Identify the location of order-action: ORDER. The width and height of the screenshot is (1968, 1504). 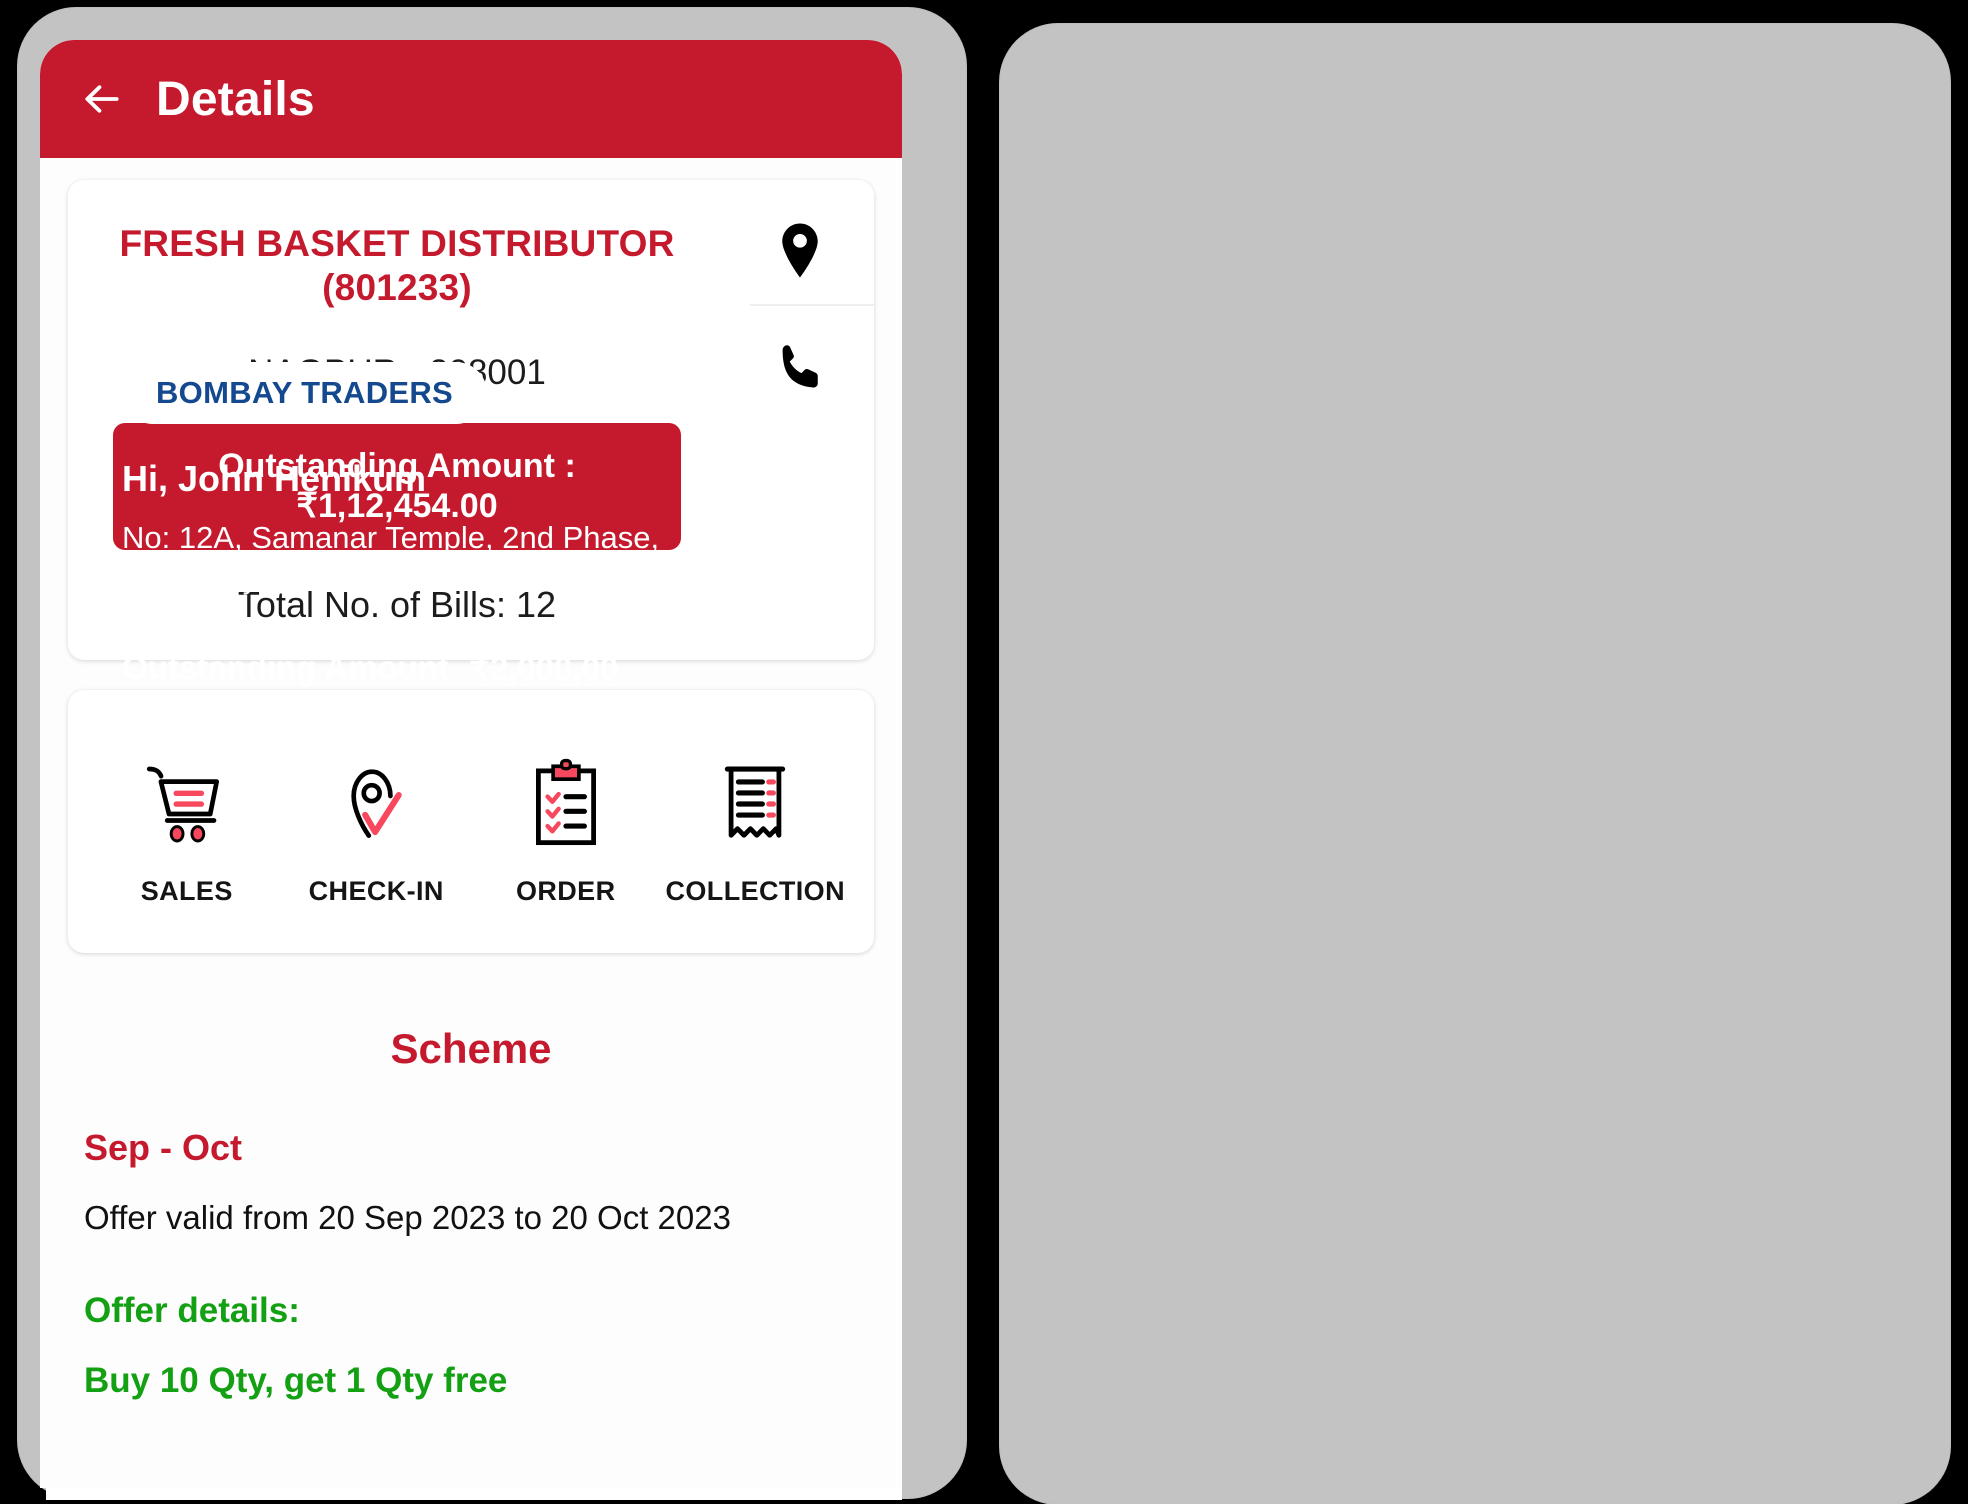
(566, 830).